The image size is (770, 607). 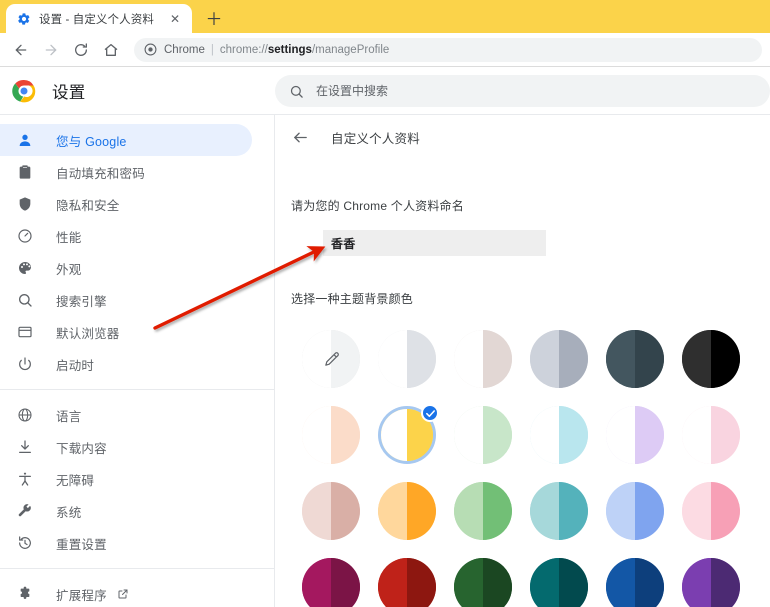 I want to click on download-icon, so click(x=25, y=447).